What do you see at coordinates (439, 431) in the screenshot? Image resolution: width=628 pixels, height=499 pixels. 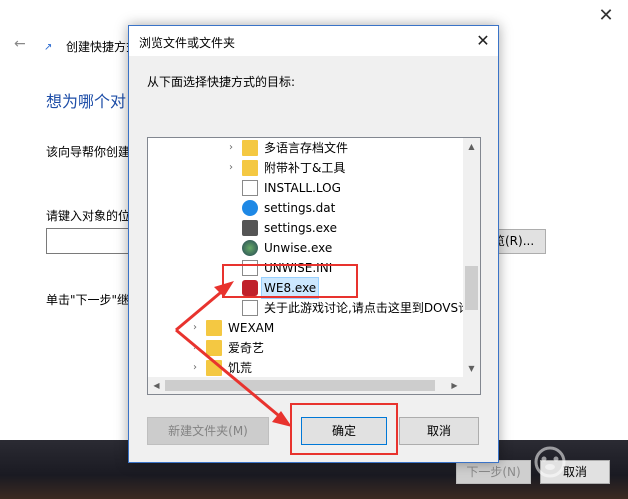 I see `dialog-cancel-button: 取消` at bounding box center [439, 431].